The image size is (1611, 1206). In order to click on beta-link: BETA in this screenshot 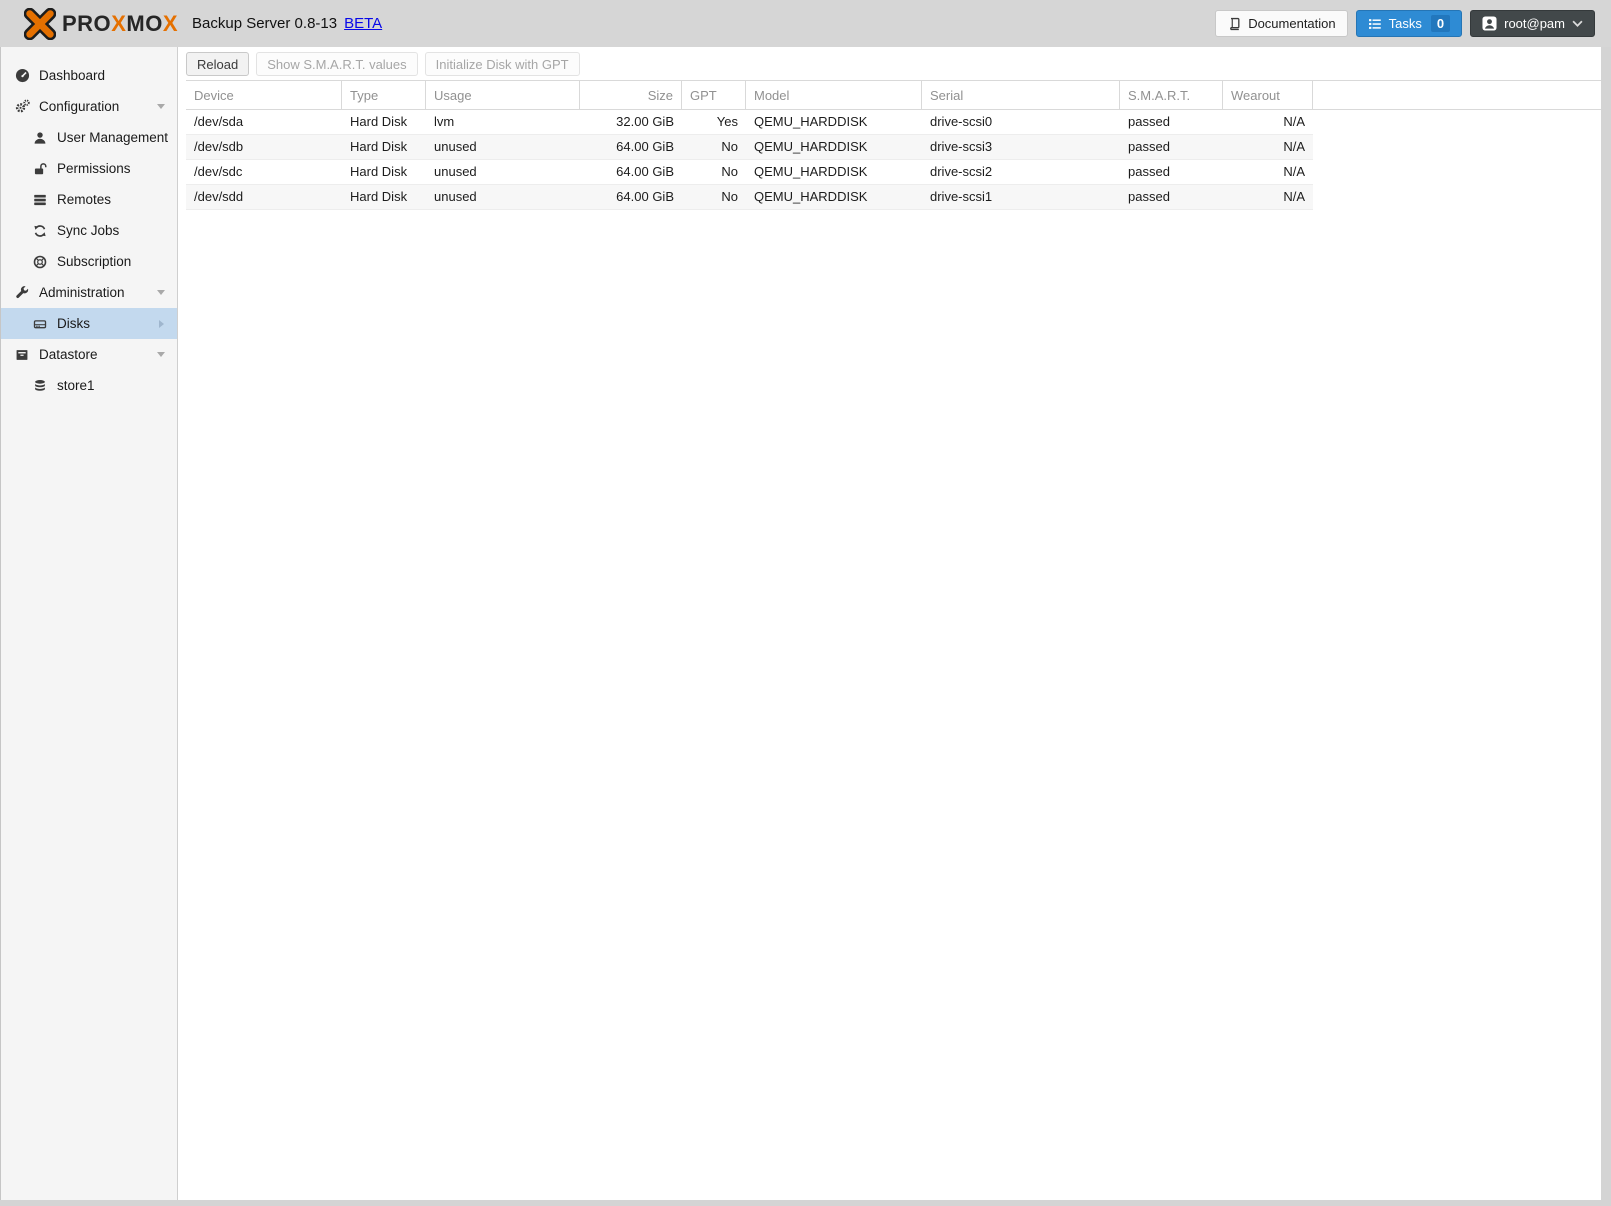, I will do `click(363, 23)`.